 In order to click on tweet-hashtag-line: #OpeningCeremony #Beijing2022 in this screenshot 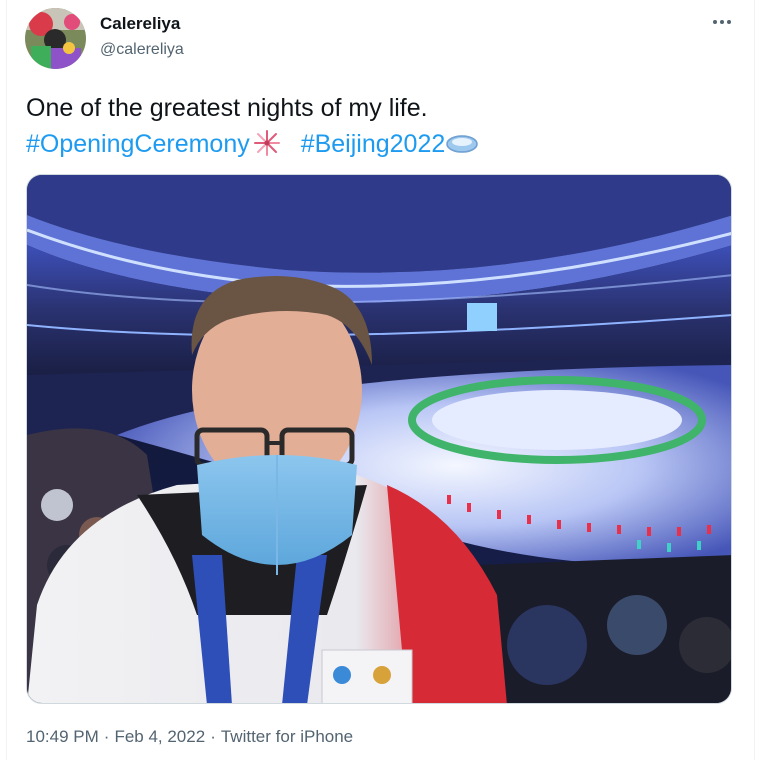, I will do `click(381, 144)`.